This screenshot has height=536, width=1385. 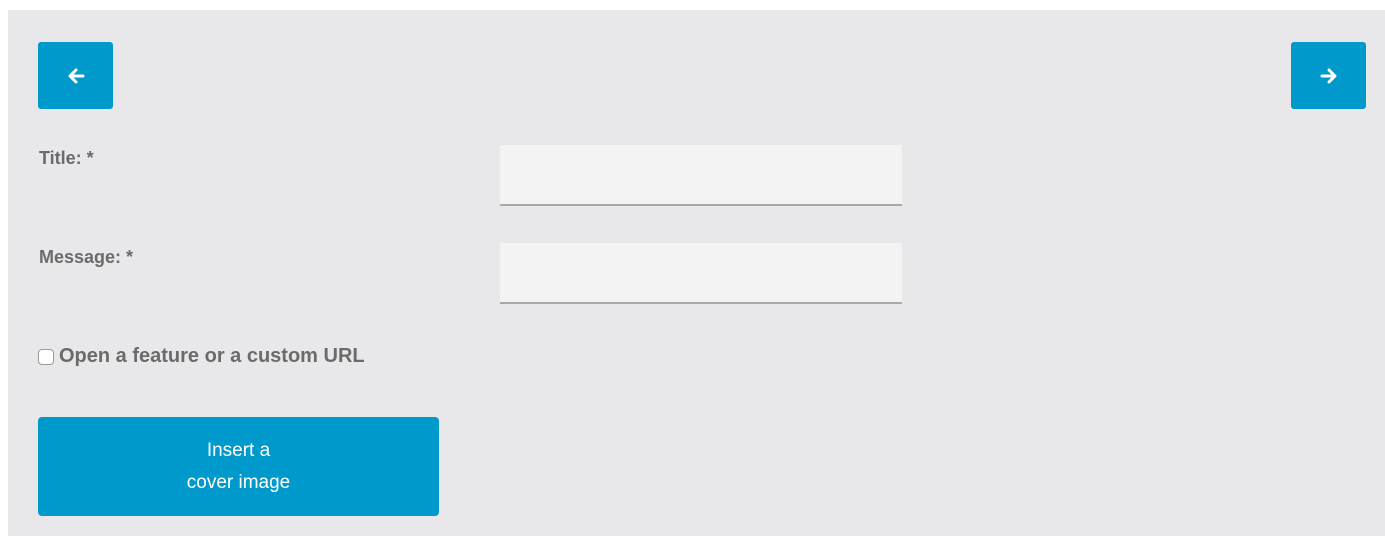 What do you see at coordinates (238, 482) in the screenshot?
I see `cover-button-line-2: cover image` at bounding box center [238, 482].